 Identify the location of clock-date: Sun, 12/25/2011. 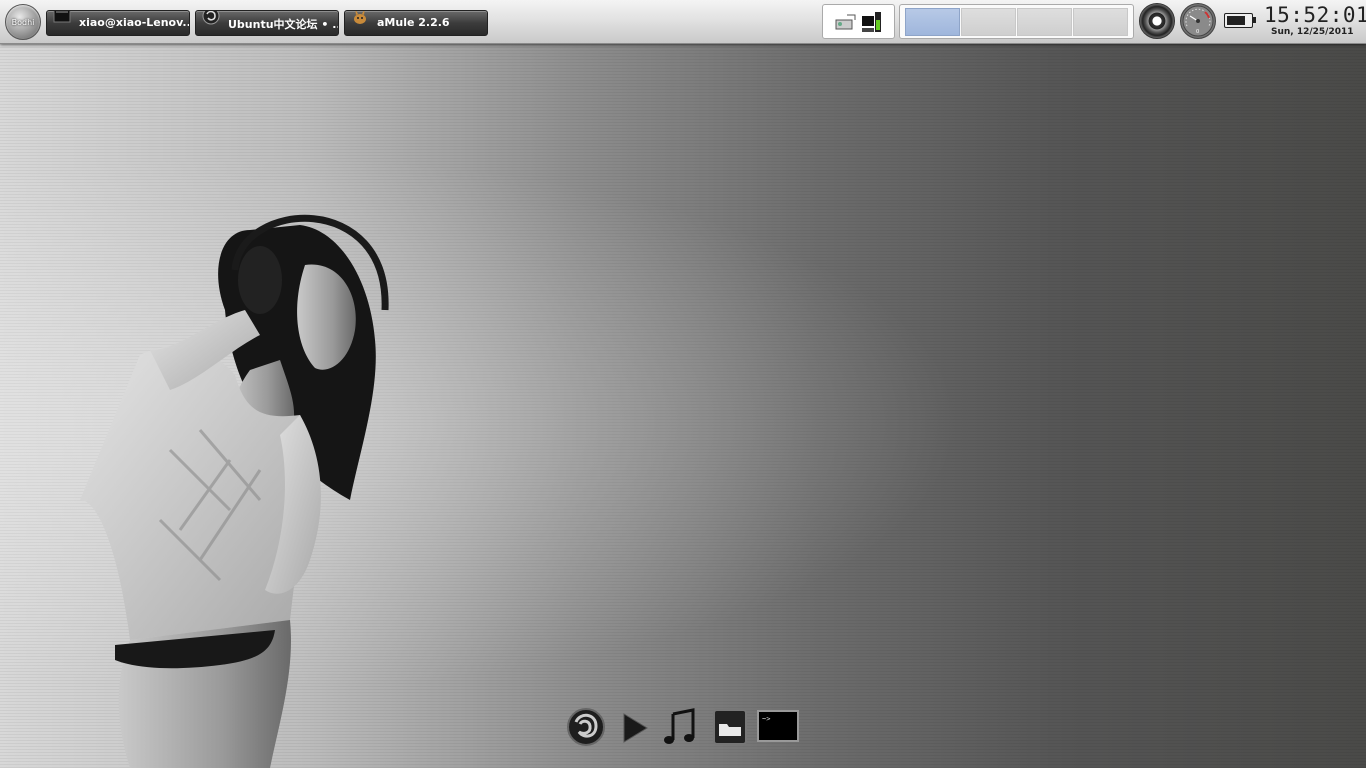
(1312, 32).